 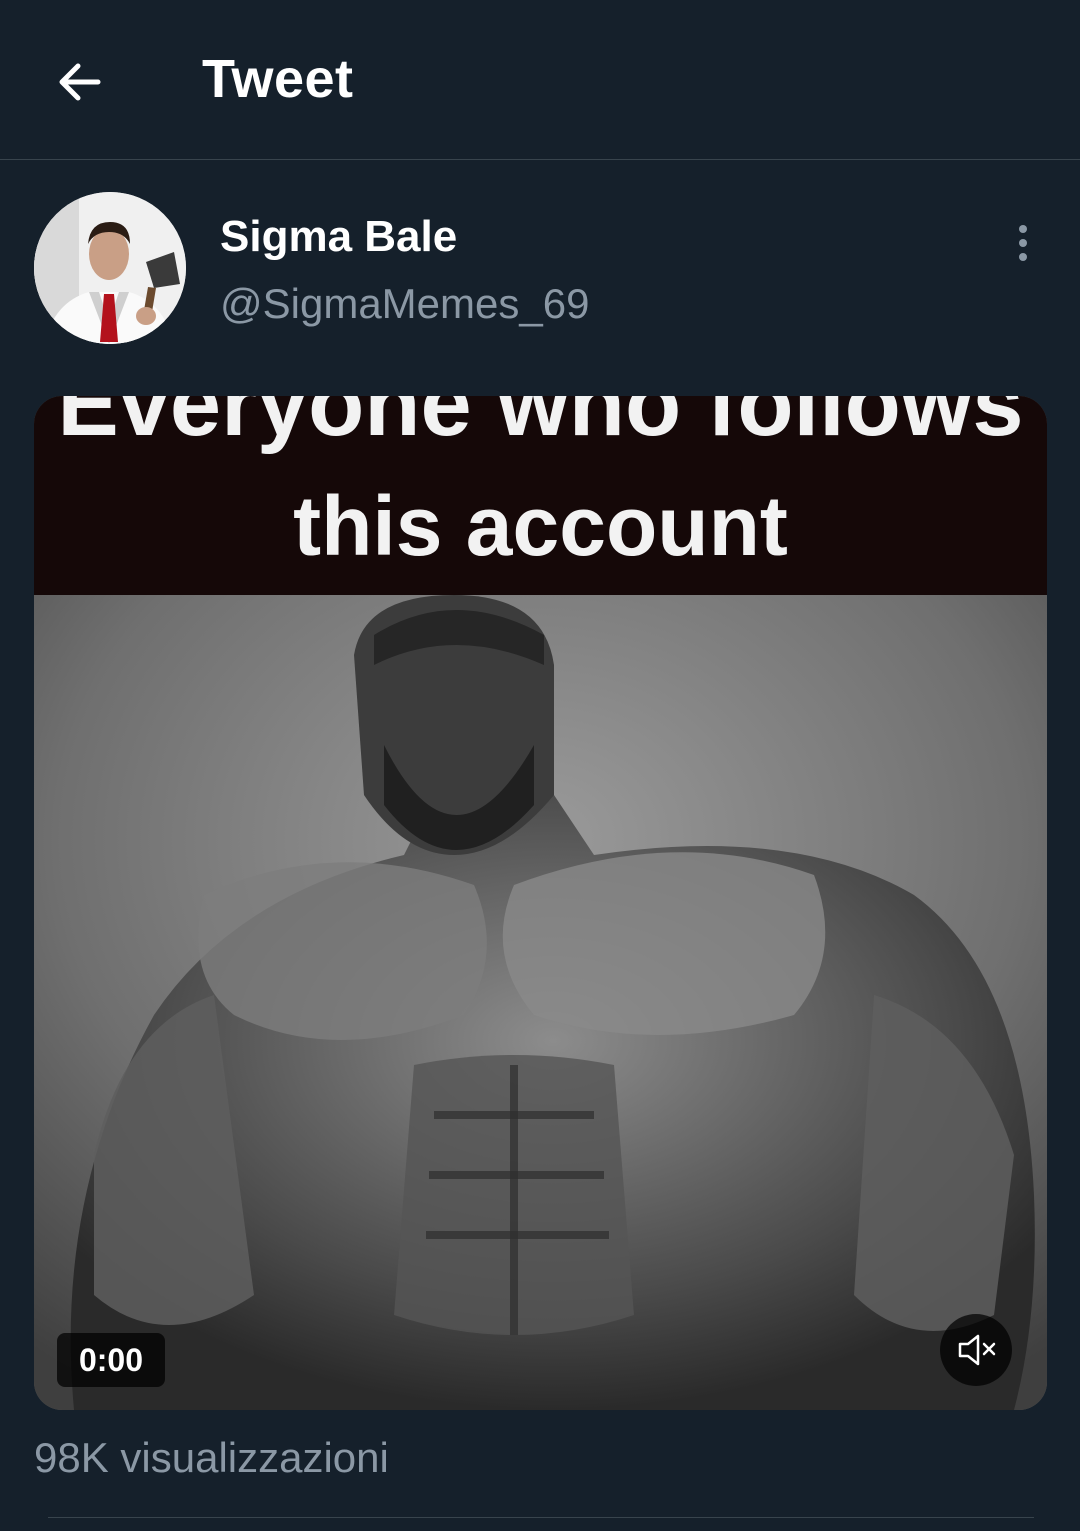 I want to click on more-vertical-icon, so click(x=1023, y=243).